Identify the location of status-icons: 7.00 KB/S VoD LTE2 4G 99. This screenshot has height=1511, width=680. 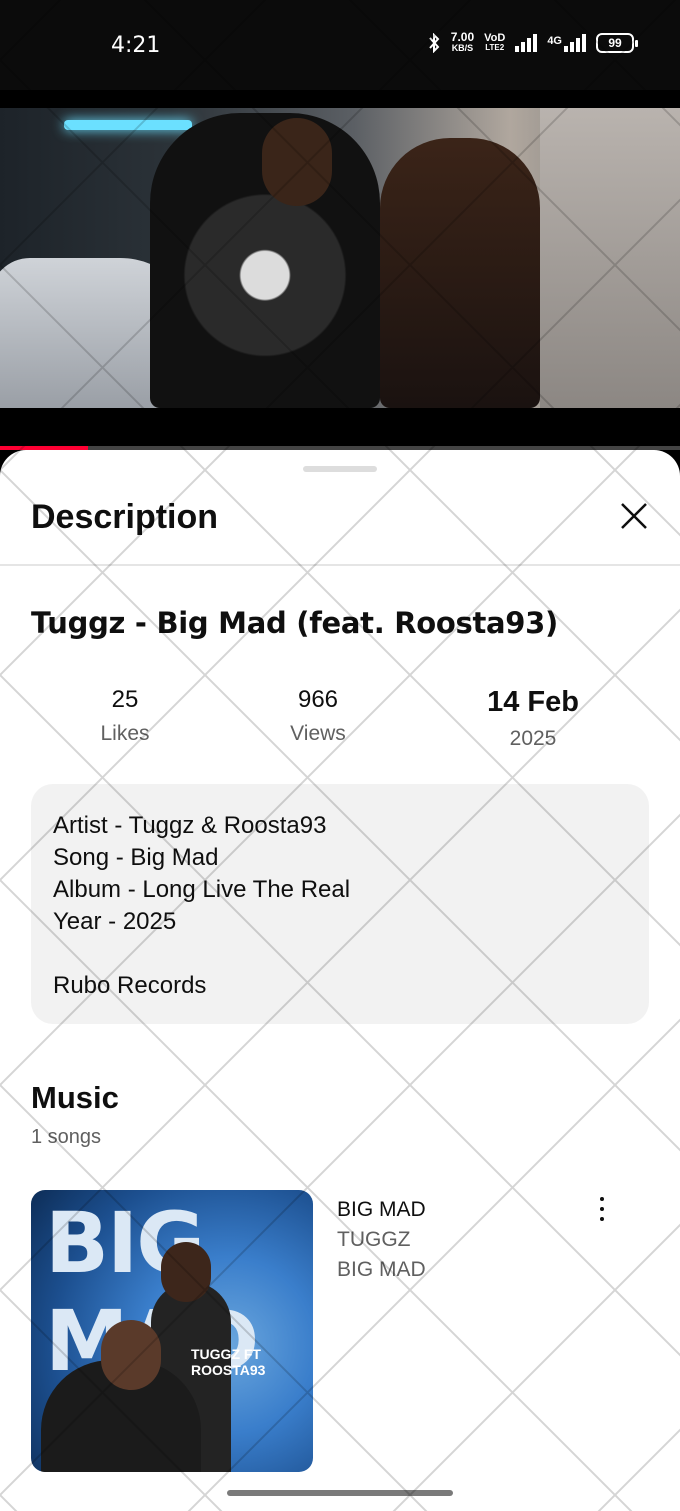
(532, 42).